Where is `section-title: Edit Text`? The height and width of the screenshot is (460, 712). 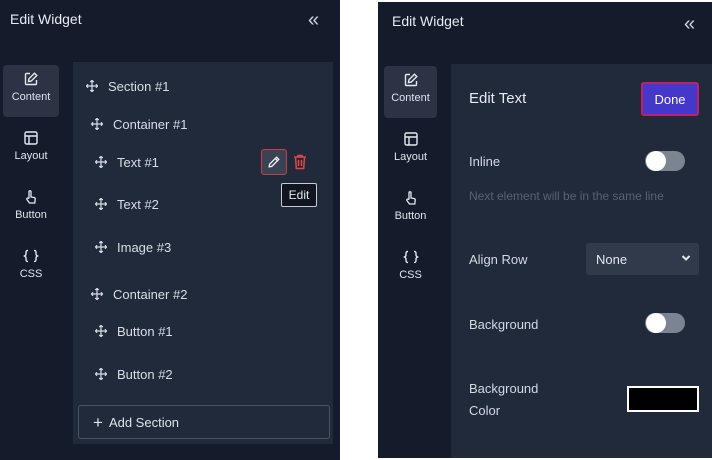
section-title: Edit Text is located at coordinates (498, 98).